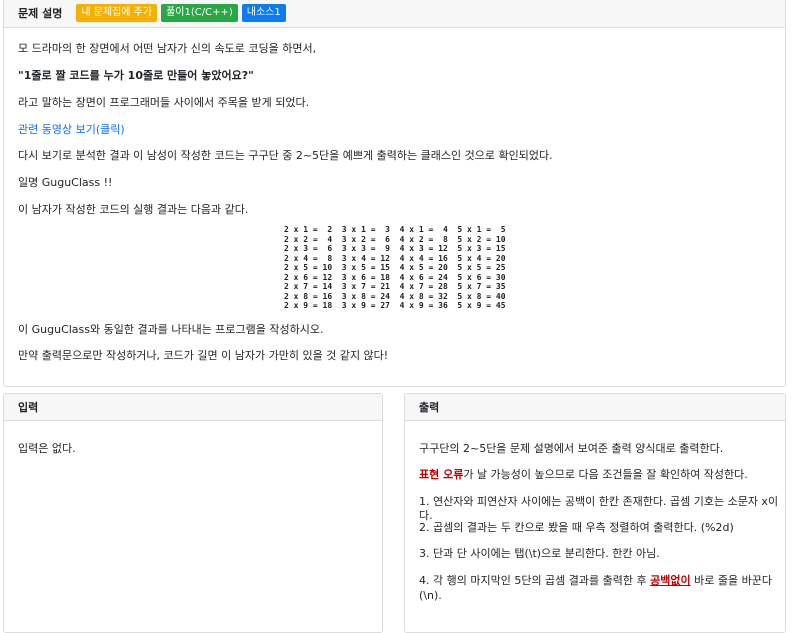 The height and width of the screenshot is (633, 800). What do you see at coordinates (71, 130) in the screenshot?
I see `video-link: 관련 동영상 보기(클릭)` at bounding box center [71, 130].